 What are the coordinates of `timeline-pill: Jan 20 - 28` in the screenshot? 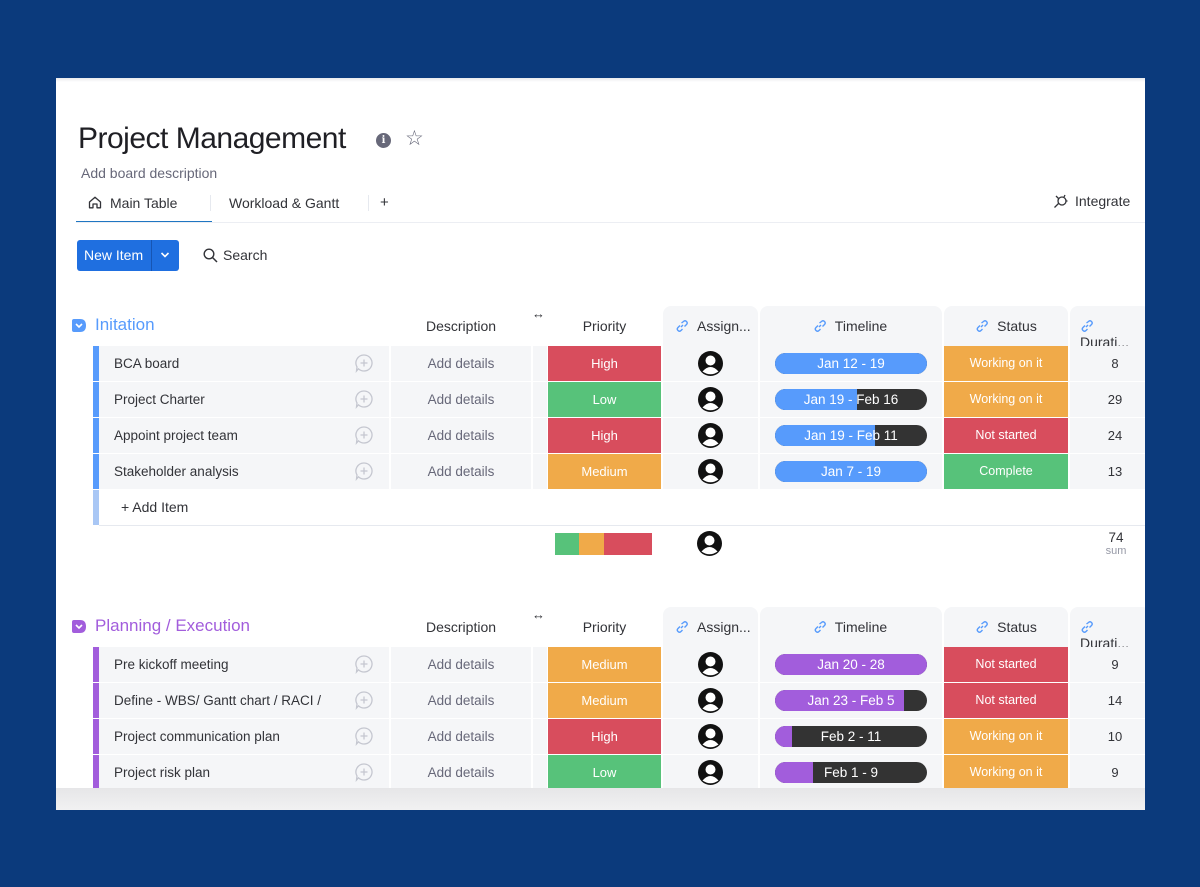 It's located at (851, 664).